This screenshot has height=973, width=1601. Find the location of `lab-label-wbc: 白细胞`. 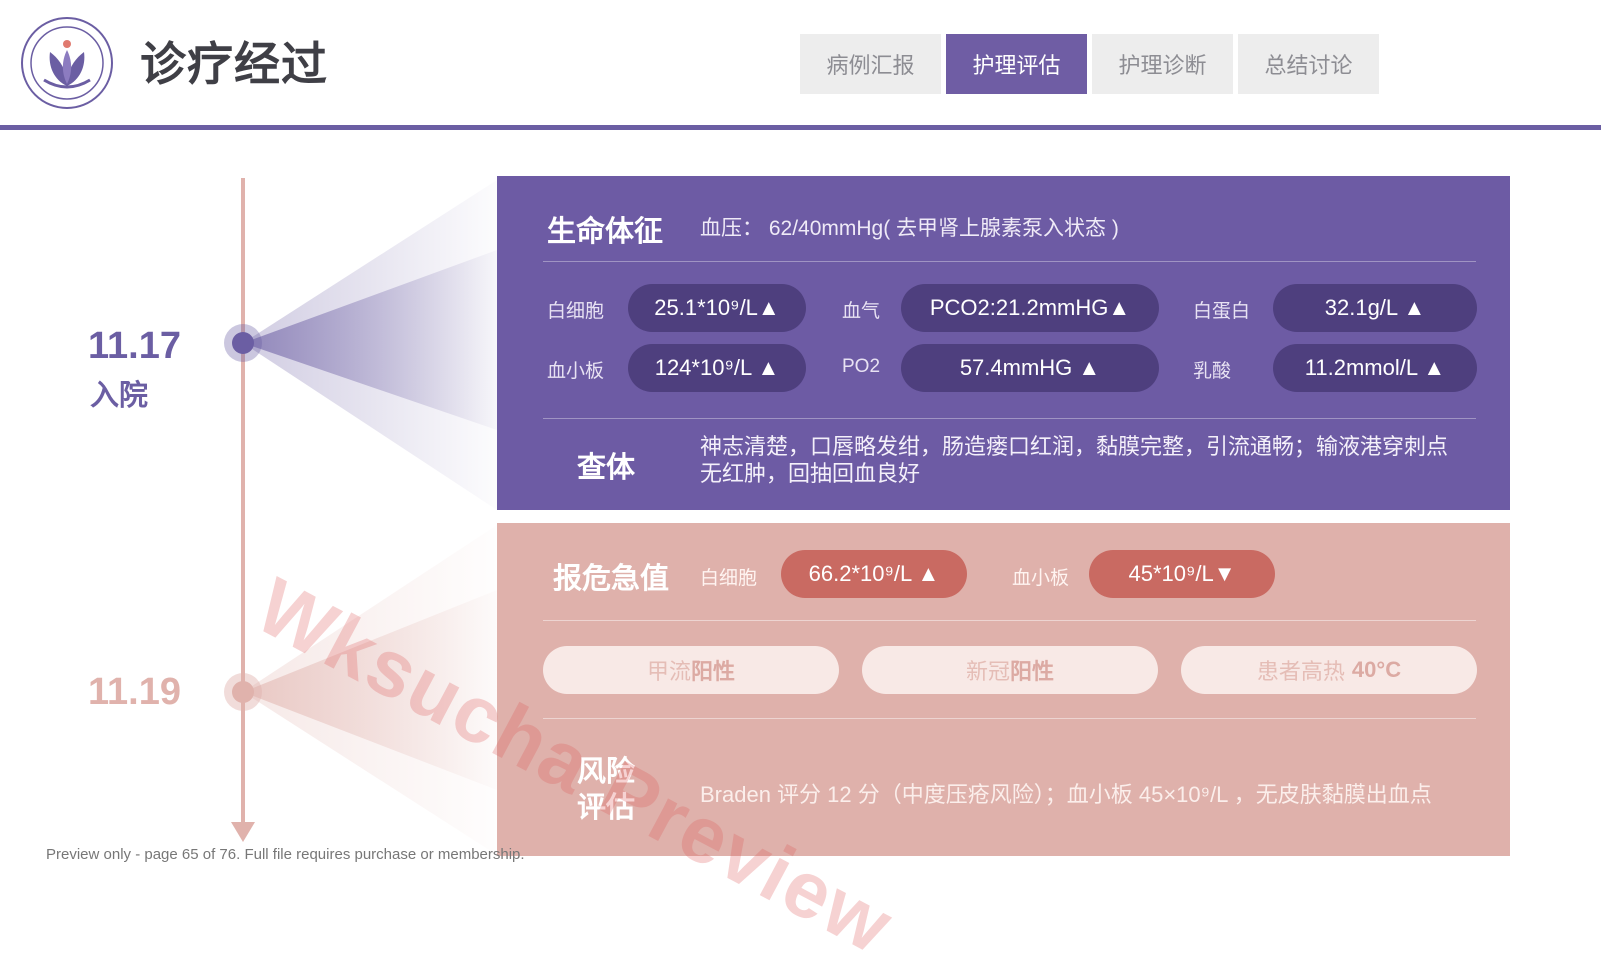

lab-label-wbc: 白细胞 is located at coordinates (576, 311).